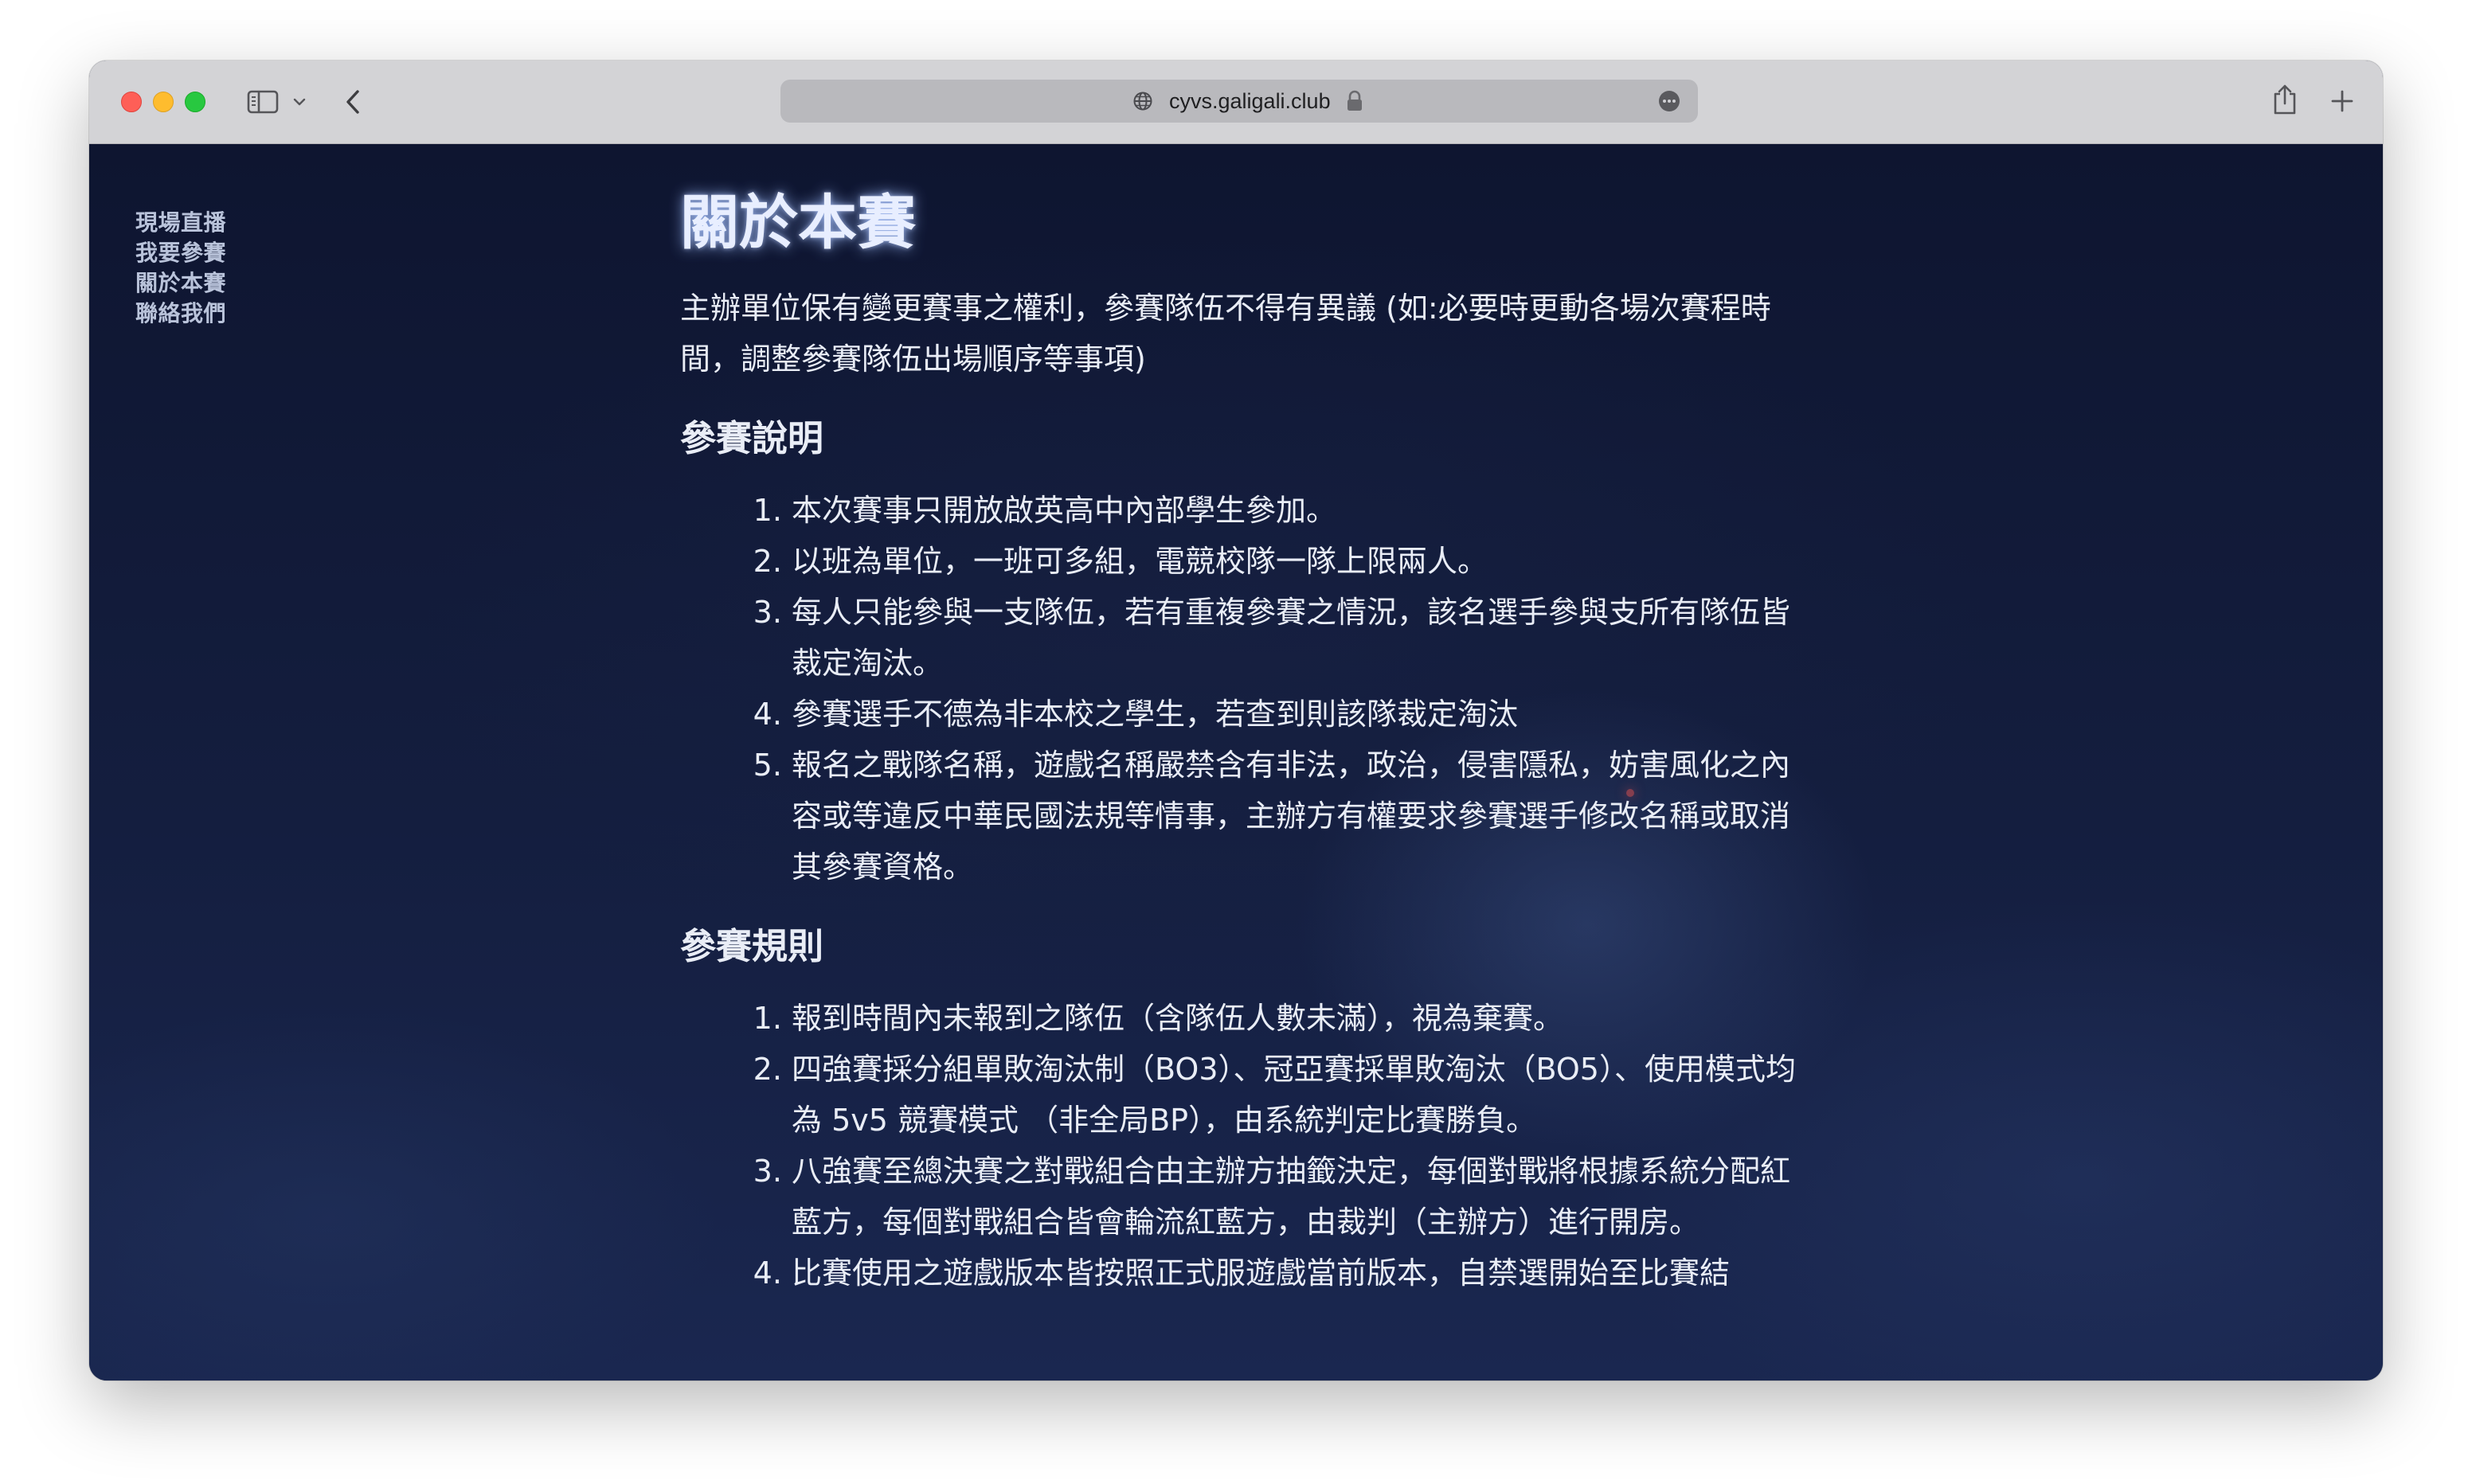  What do you see at coordinates (131, 102) in the screenshot?
I see `close-window-button` at bounding box center [131, 102].